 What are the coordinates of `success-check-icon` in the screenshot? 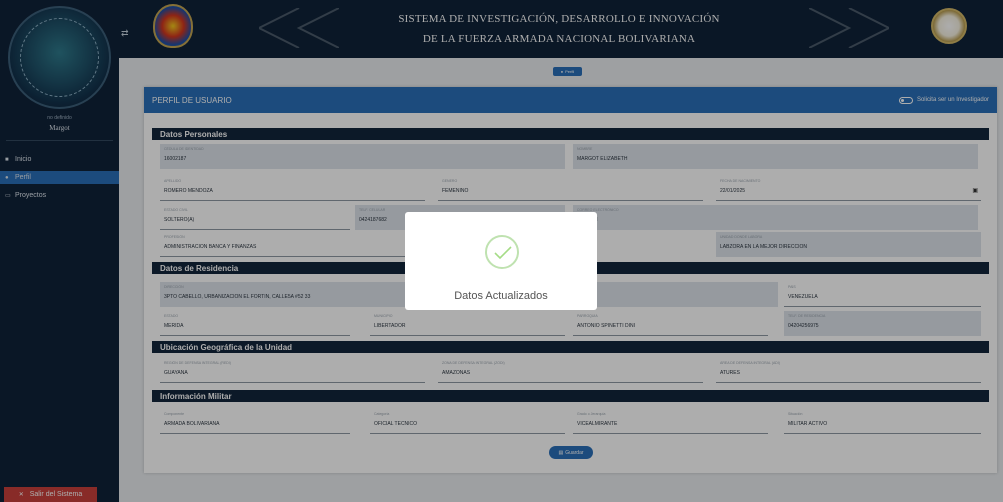 It's located at (502, 252).